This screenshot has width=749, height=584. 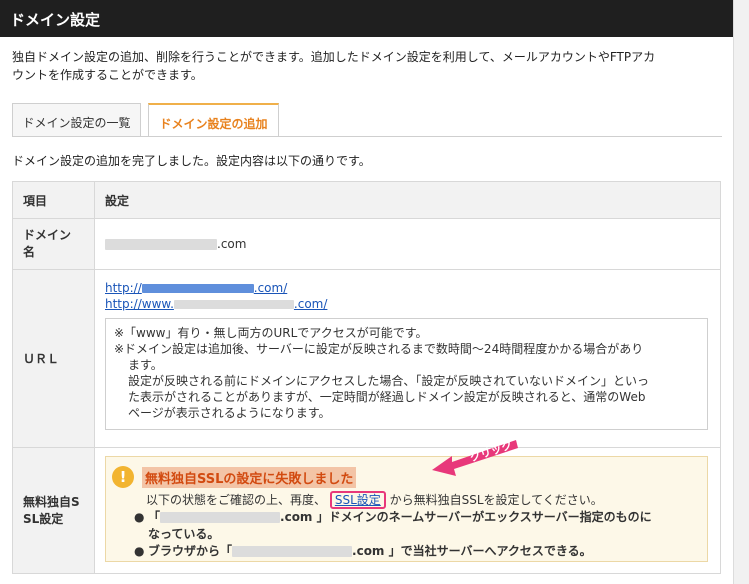 I want to click on ssl-warning-title: 無料独自SSLの設定に失敗しました, so click(x=249, y=477).